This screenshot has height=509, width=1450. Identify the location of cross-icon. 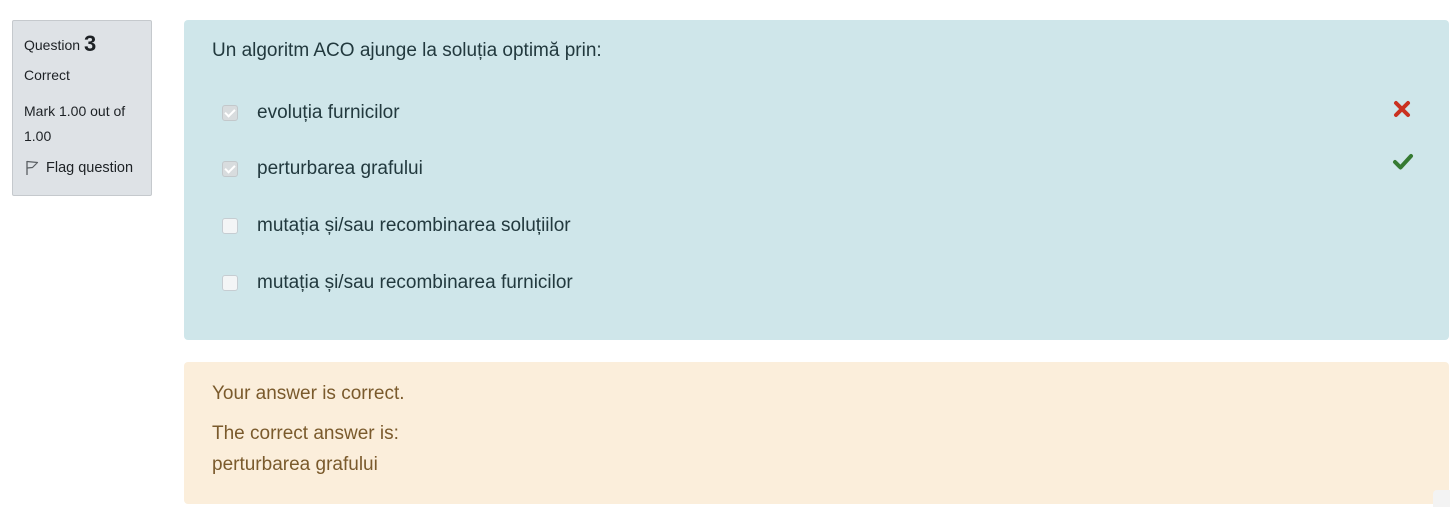
(1402, 109).